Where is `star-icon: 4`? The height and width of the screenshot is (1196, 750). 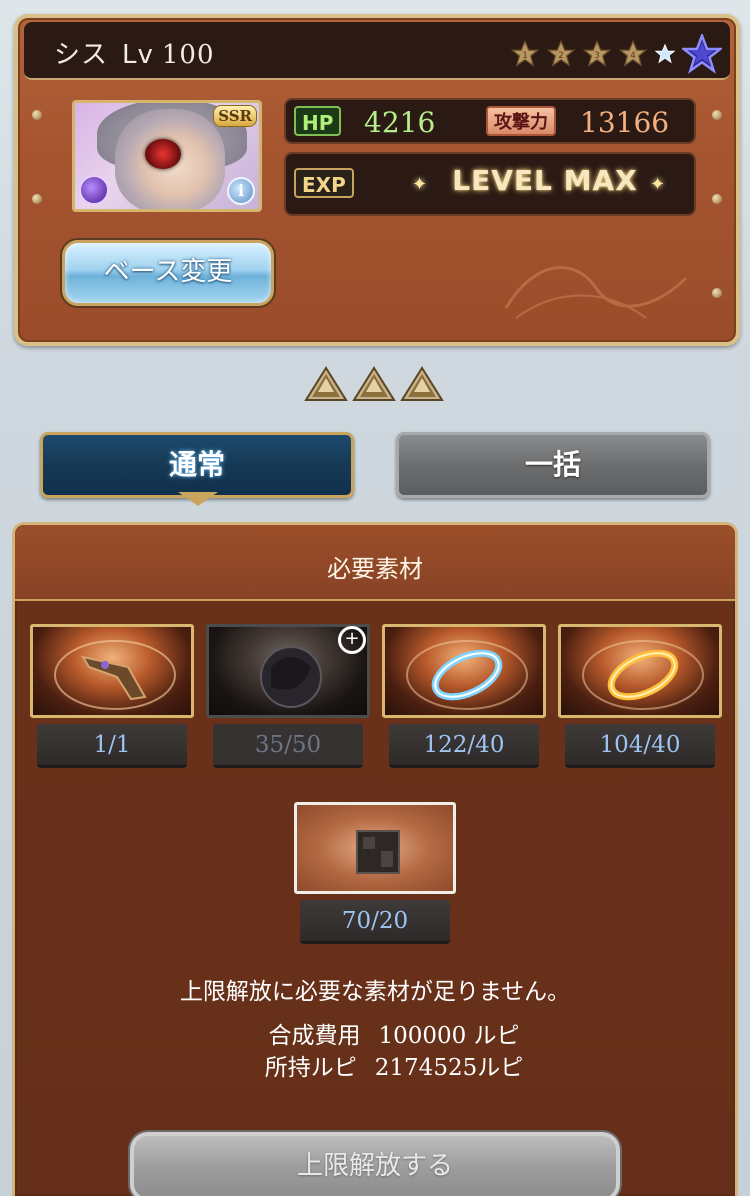 star-icon: 4 is located at coordinates (633, 53).